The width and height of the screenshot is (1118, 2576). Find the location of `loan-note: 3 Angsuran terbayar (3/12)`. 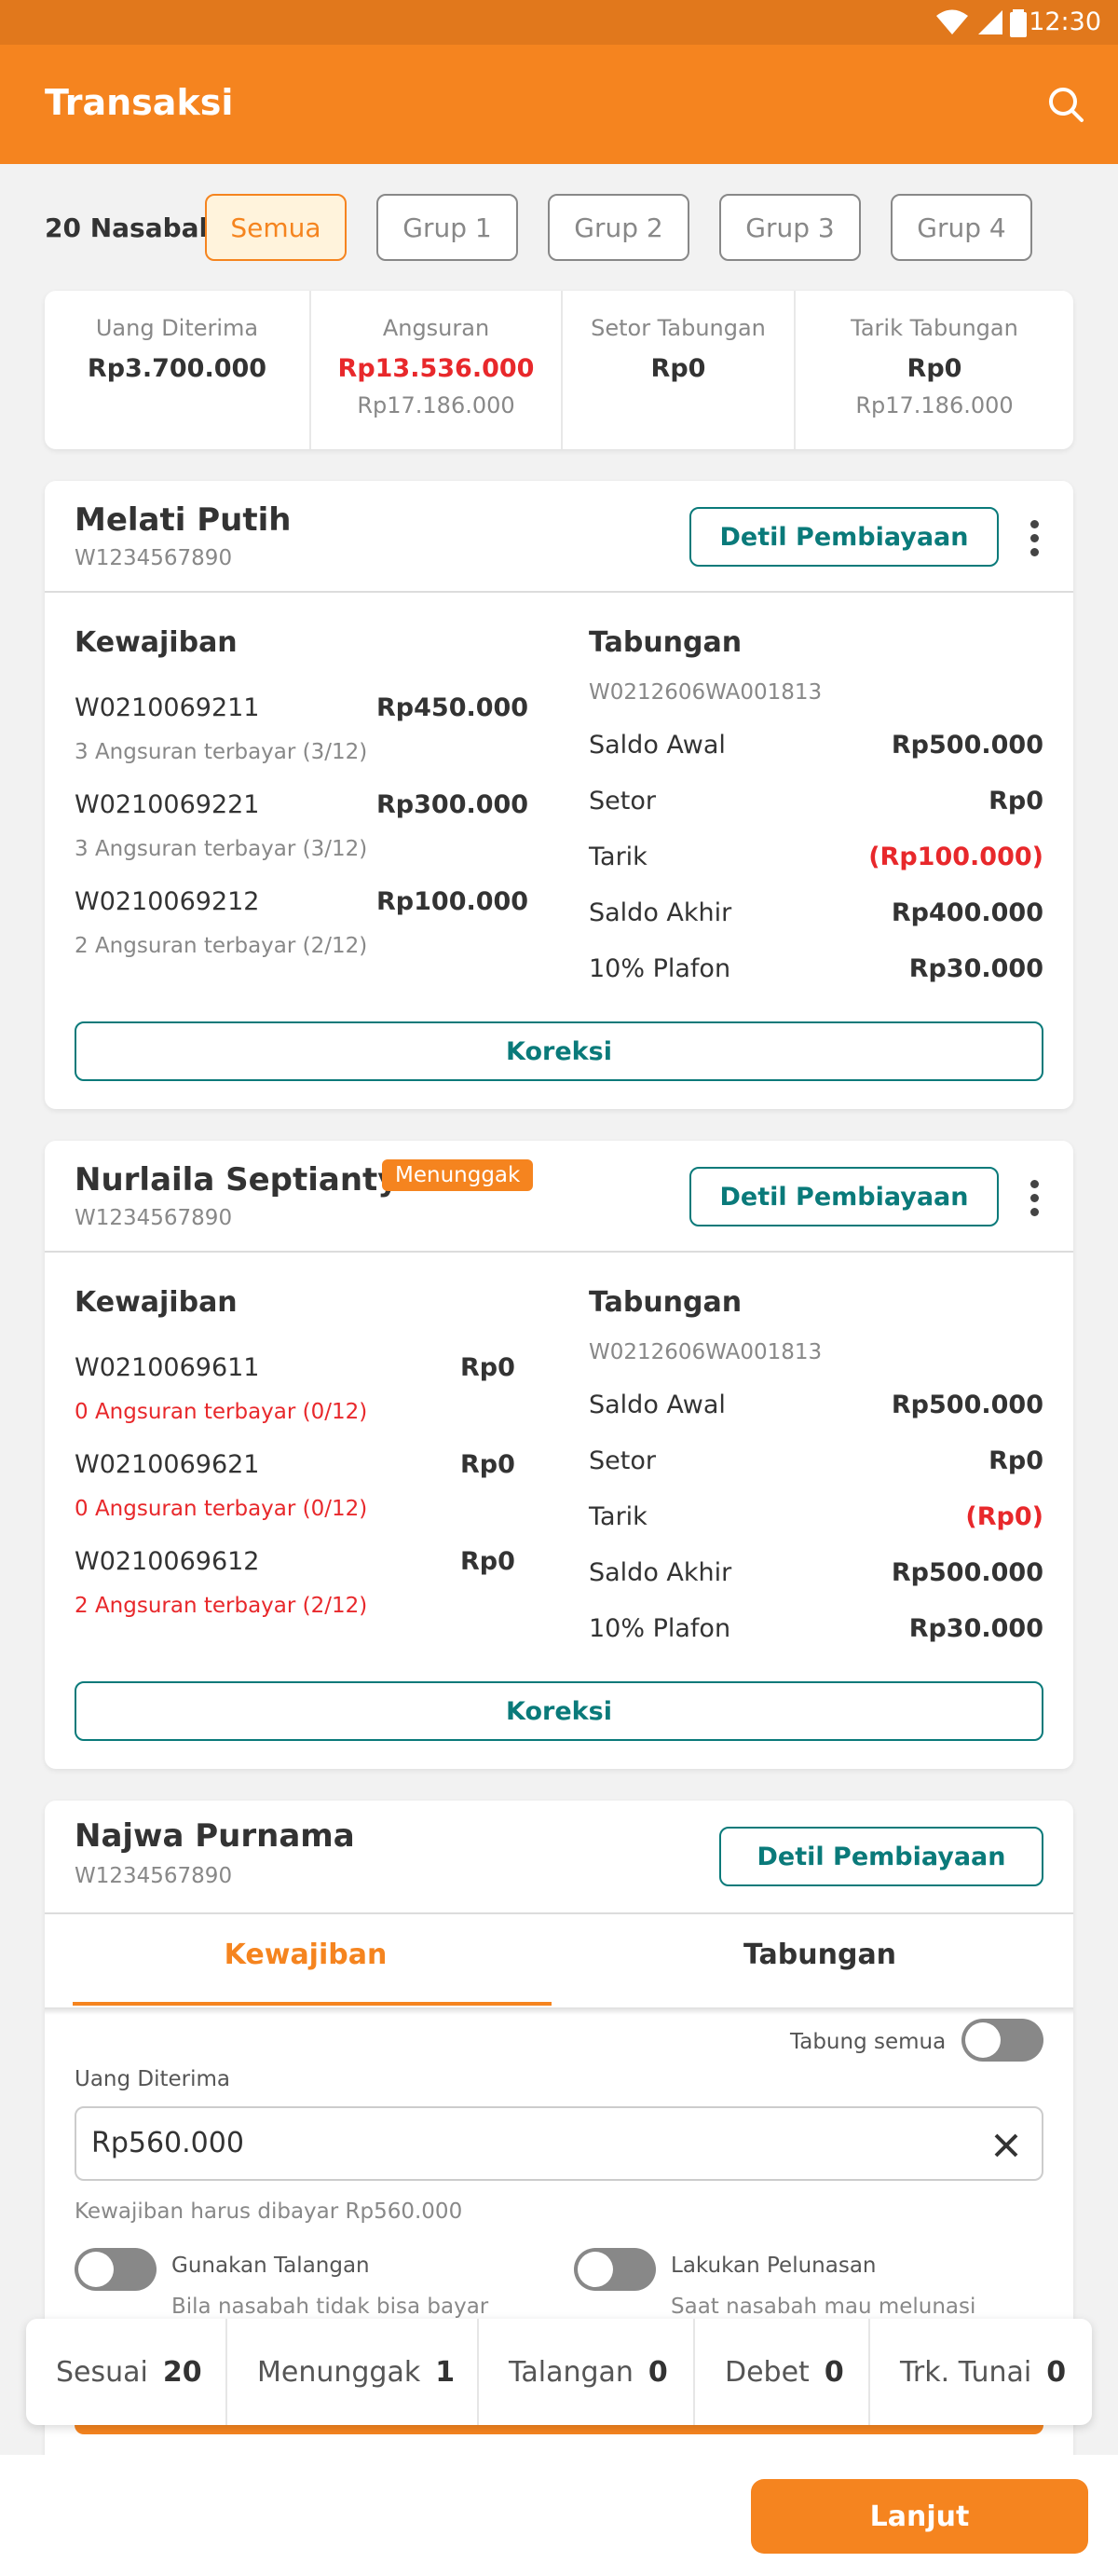

loan-note: 3 Angsuran terbayar (3/12) is located at coordinates (221, 849).